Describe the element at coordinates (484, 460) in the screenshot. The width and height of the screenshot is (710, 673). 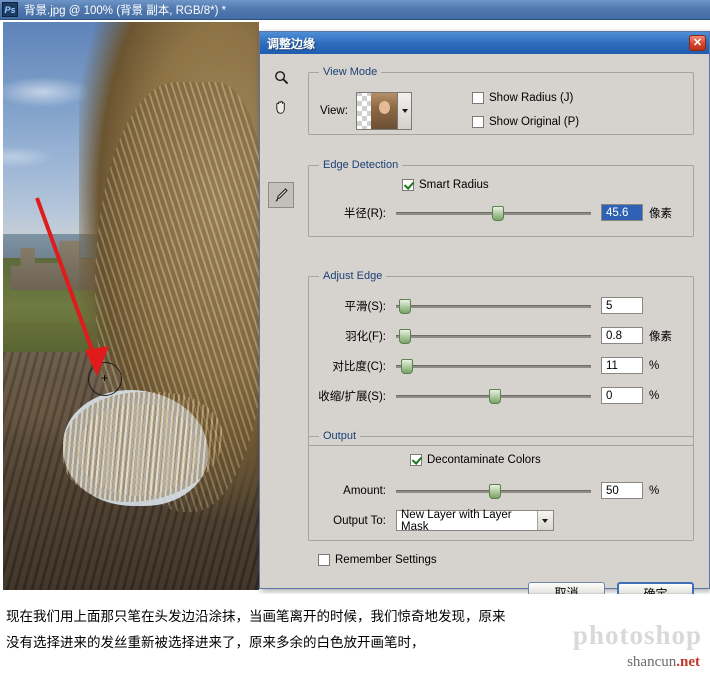
I see `decontaminate-colors-label: Decontaminate Colors` at that location.